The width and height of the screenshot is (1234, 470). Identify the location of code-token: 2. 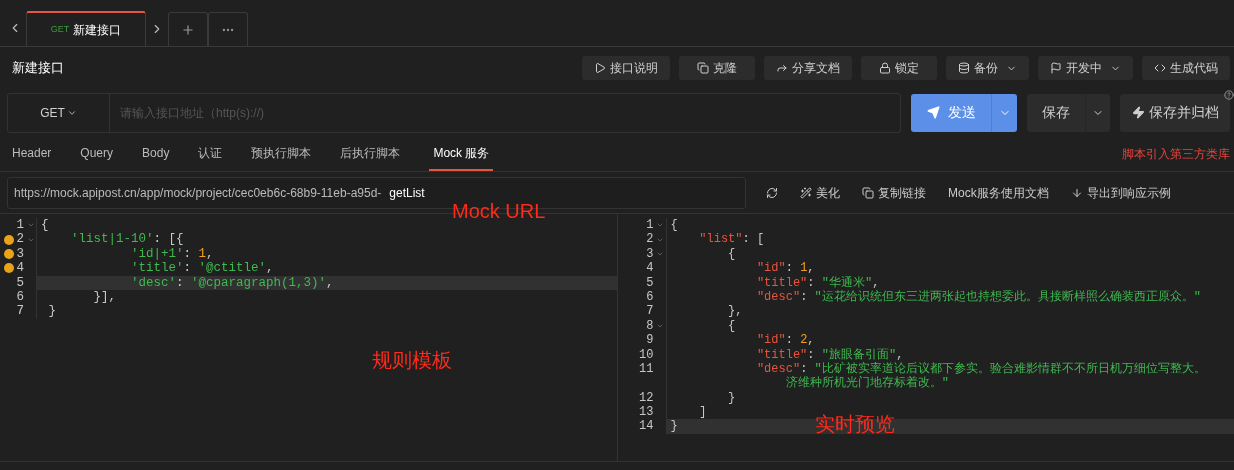
(804, 340).